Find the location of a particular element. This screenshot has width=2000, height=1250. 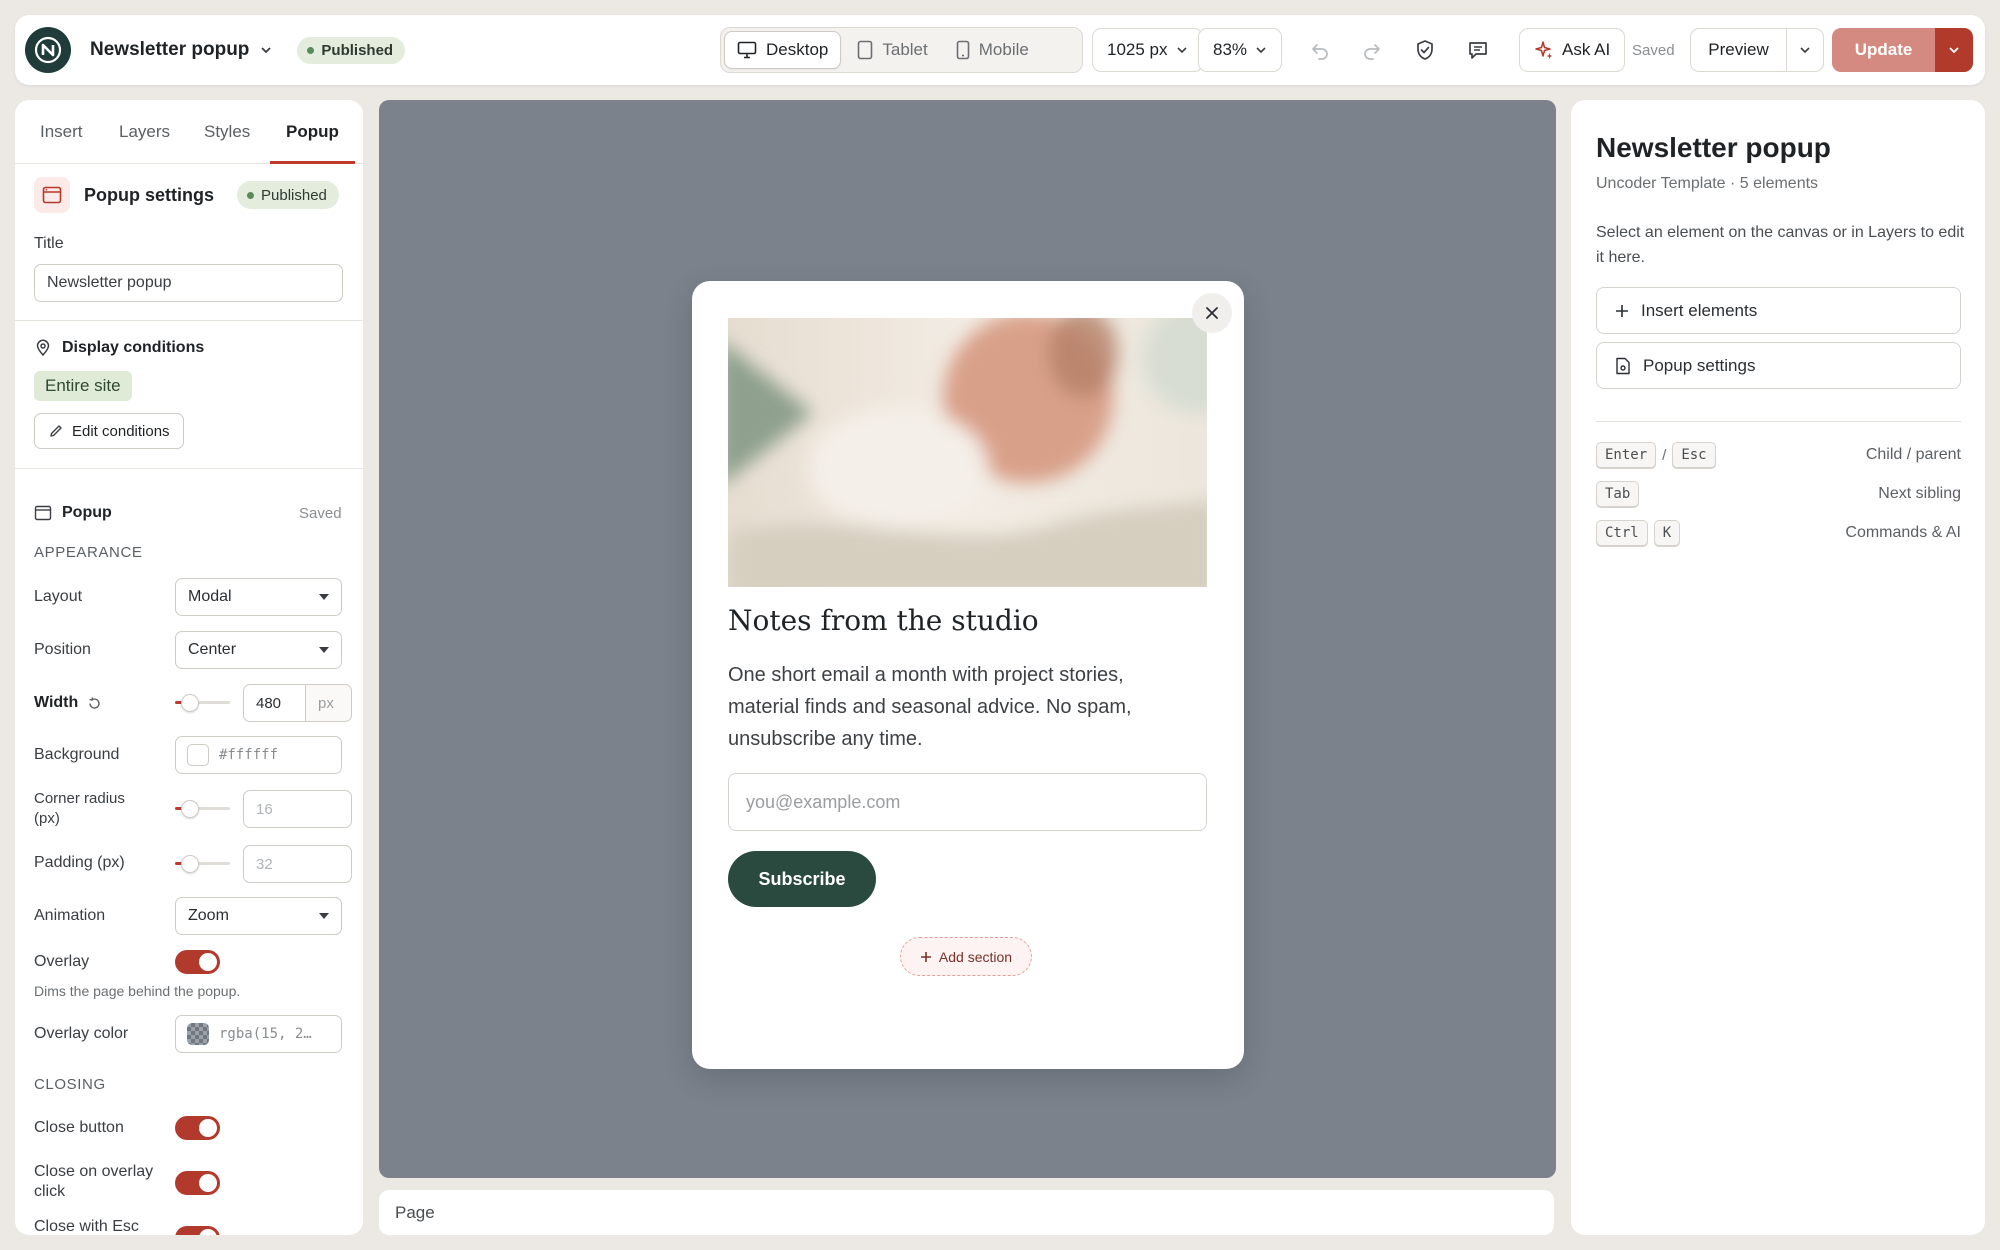

width-input: 480 is located at coordinates (274, 703).